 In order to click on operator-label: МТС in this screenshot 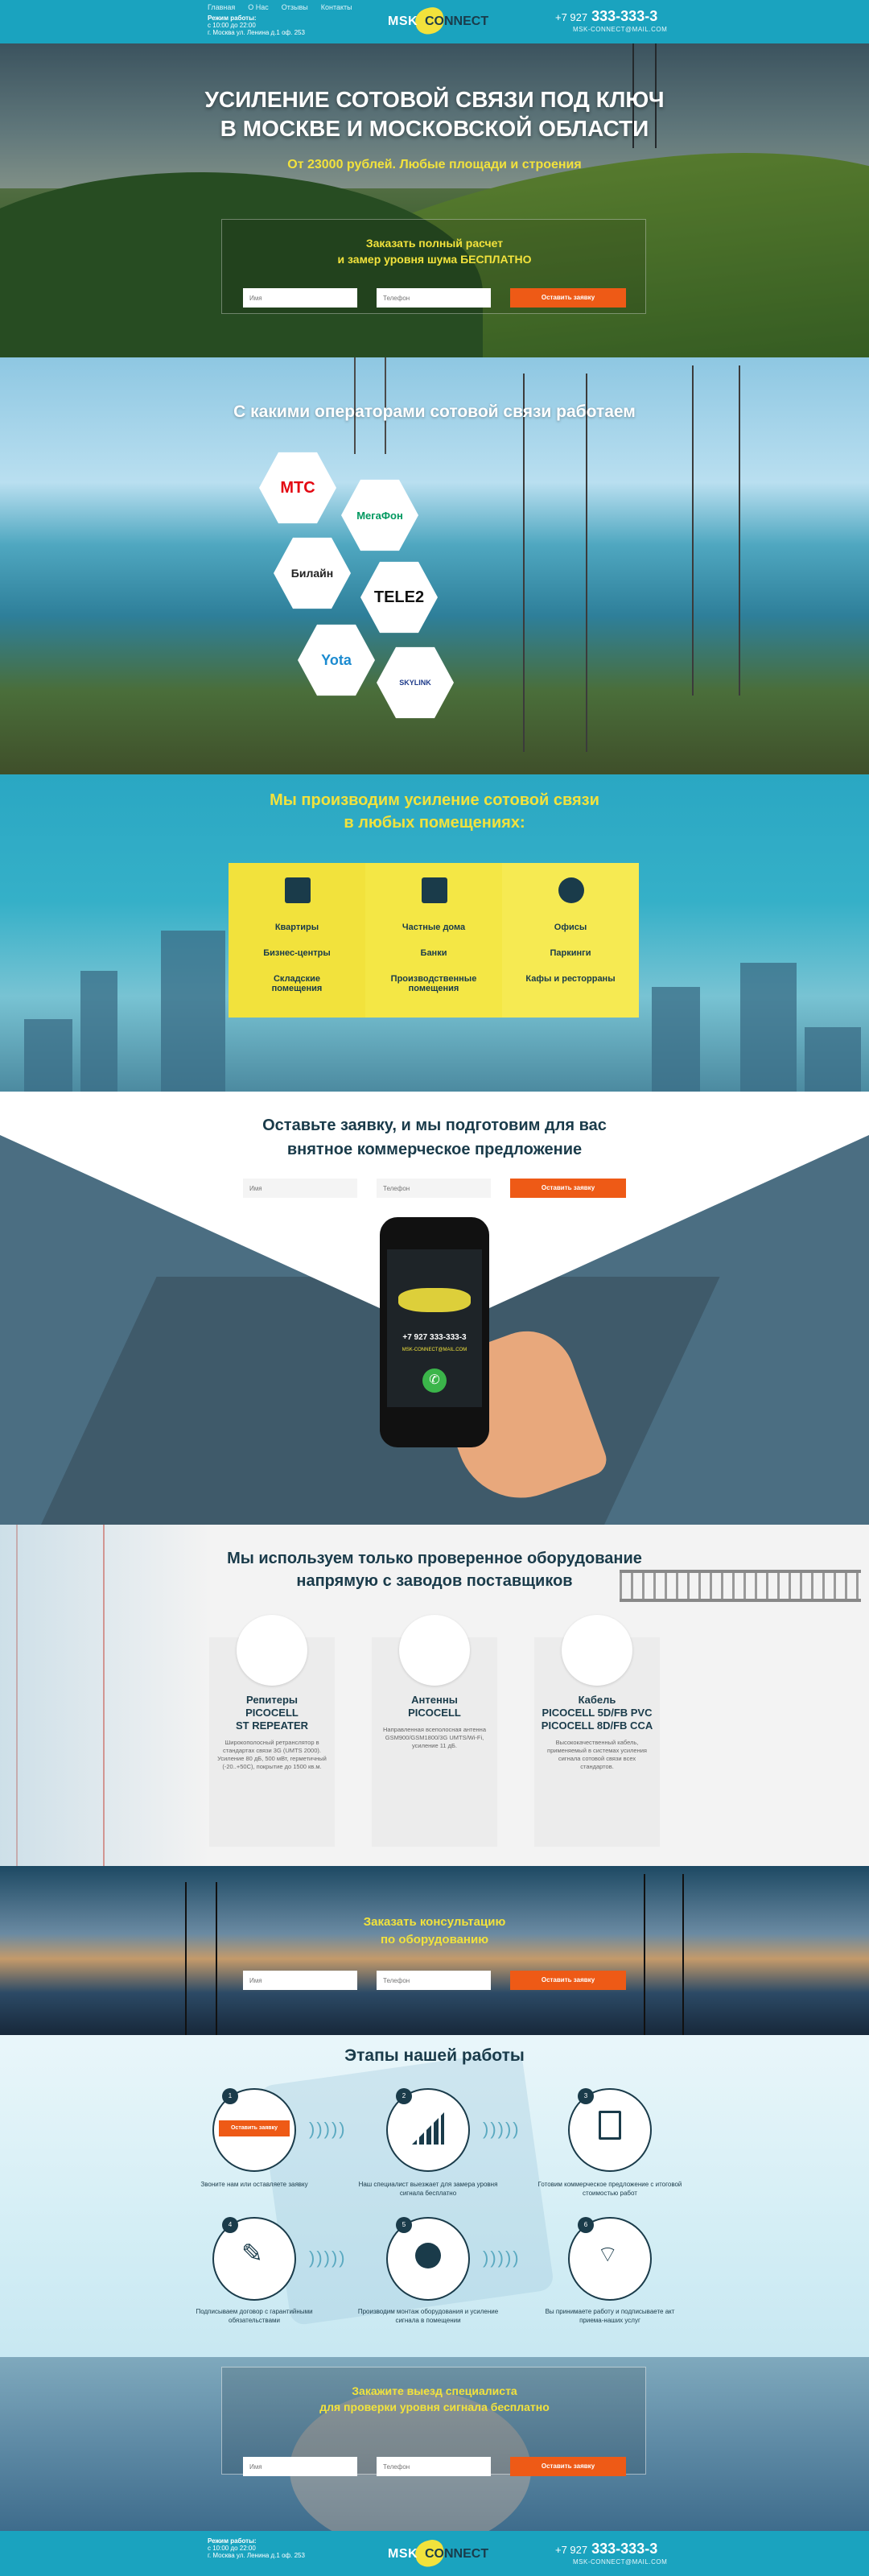, I will do `click(297, 487)`.